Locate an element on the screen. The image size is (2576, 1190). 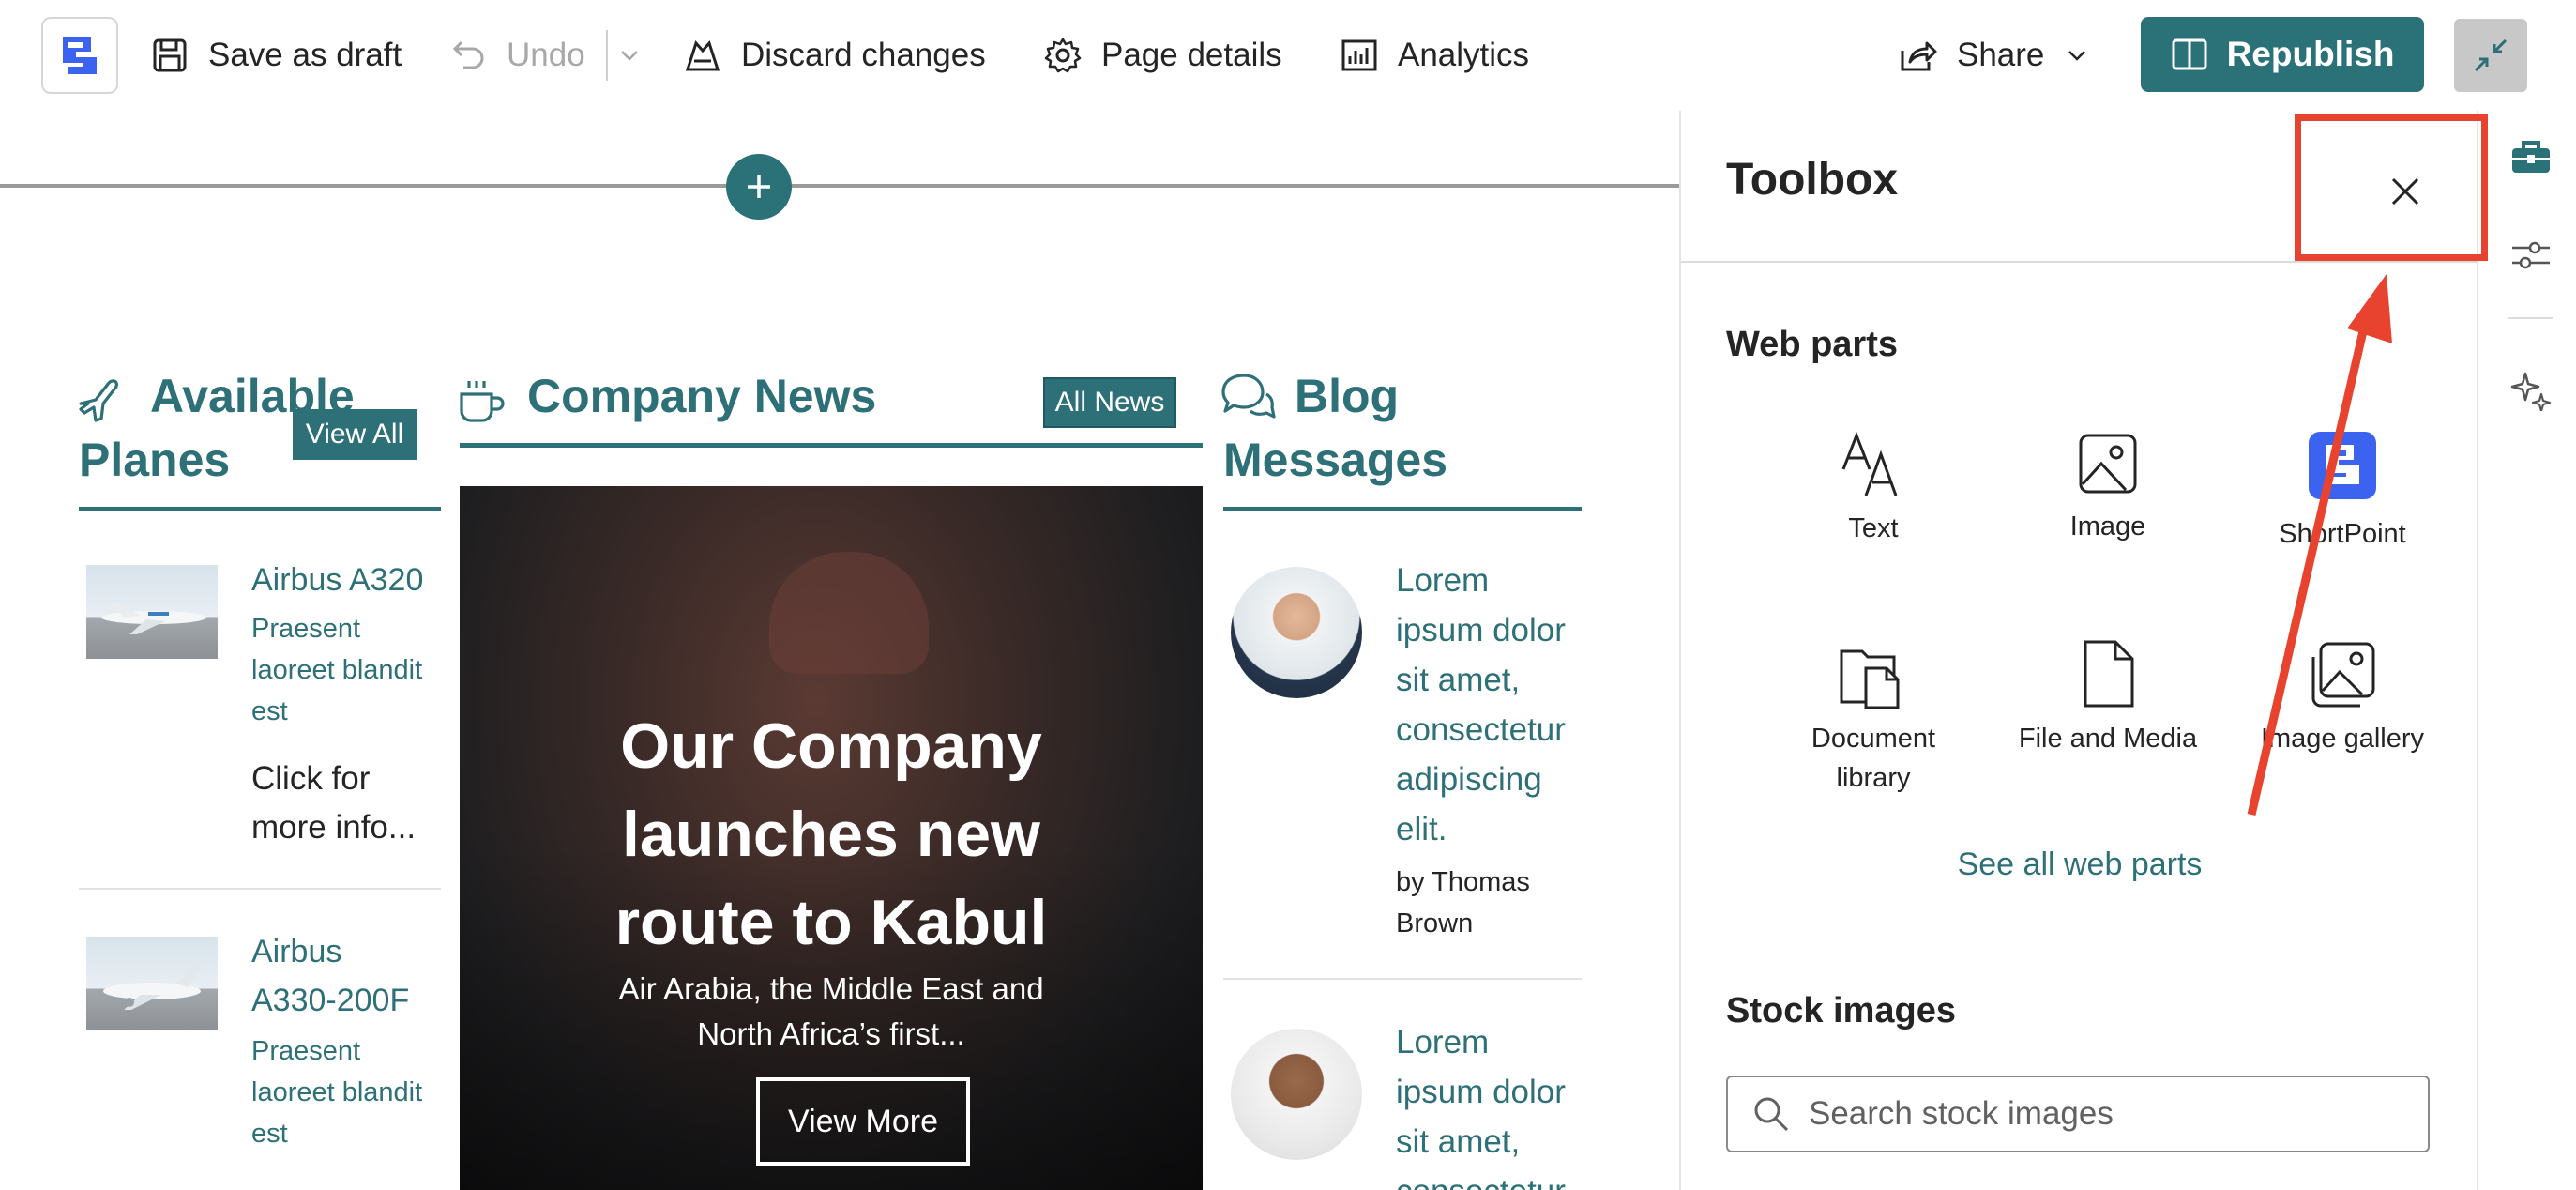
share-button: Share is located at coordinates (1996, 55).